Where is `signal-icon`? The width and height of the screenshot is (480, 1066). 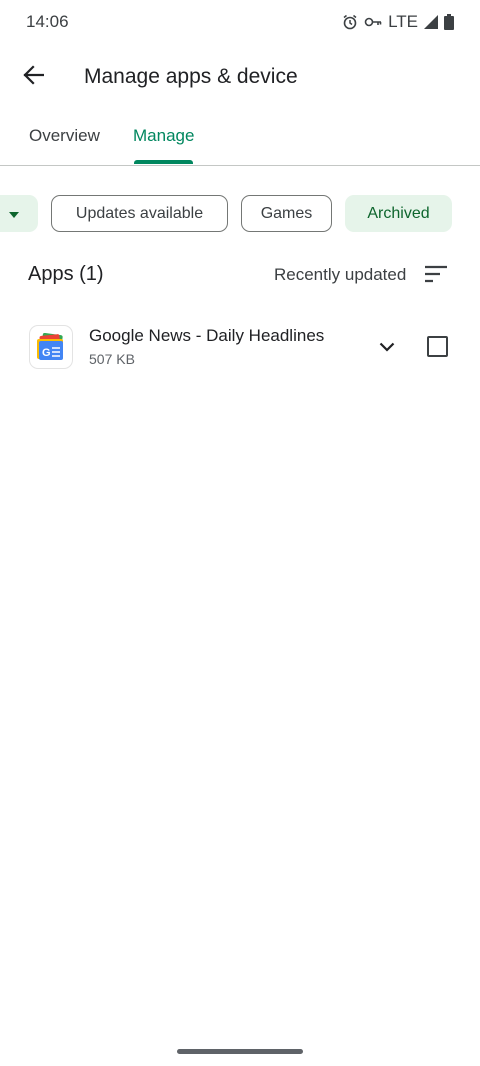
signal-icon is located at coordinates (431, 22).